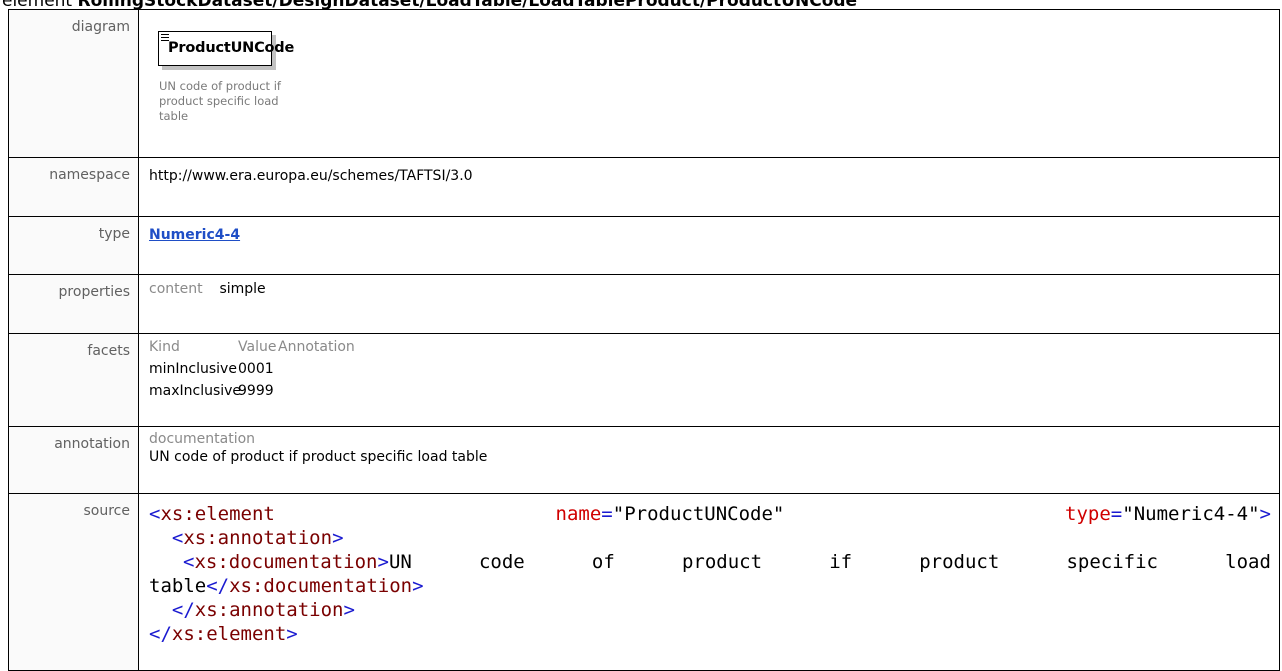  What do you see at coordinates (256, 369) in the screenshot?
I see `facet-value: 0001` at bounding box center [256, 369].